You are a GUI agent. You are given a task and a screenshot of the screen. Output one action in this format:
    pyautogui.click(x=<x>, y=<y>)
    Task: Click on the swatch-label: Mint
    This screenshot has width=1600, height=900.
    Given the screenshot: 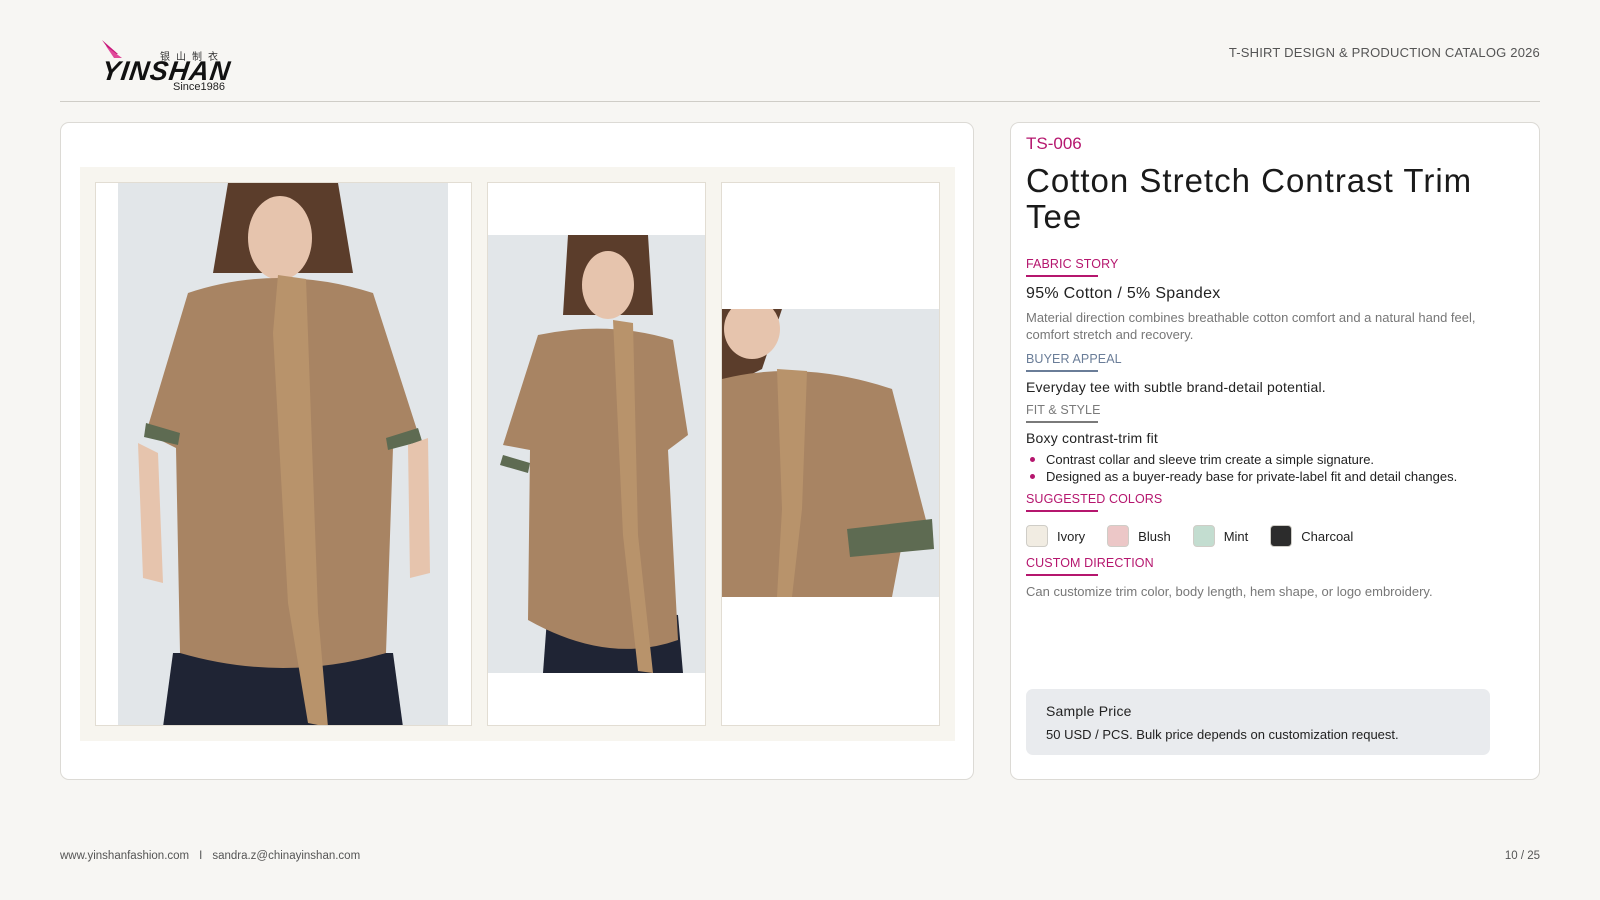 What is the action you would take?
    pyautogui.click(x=1236, y=536)
    